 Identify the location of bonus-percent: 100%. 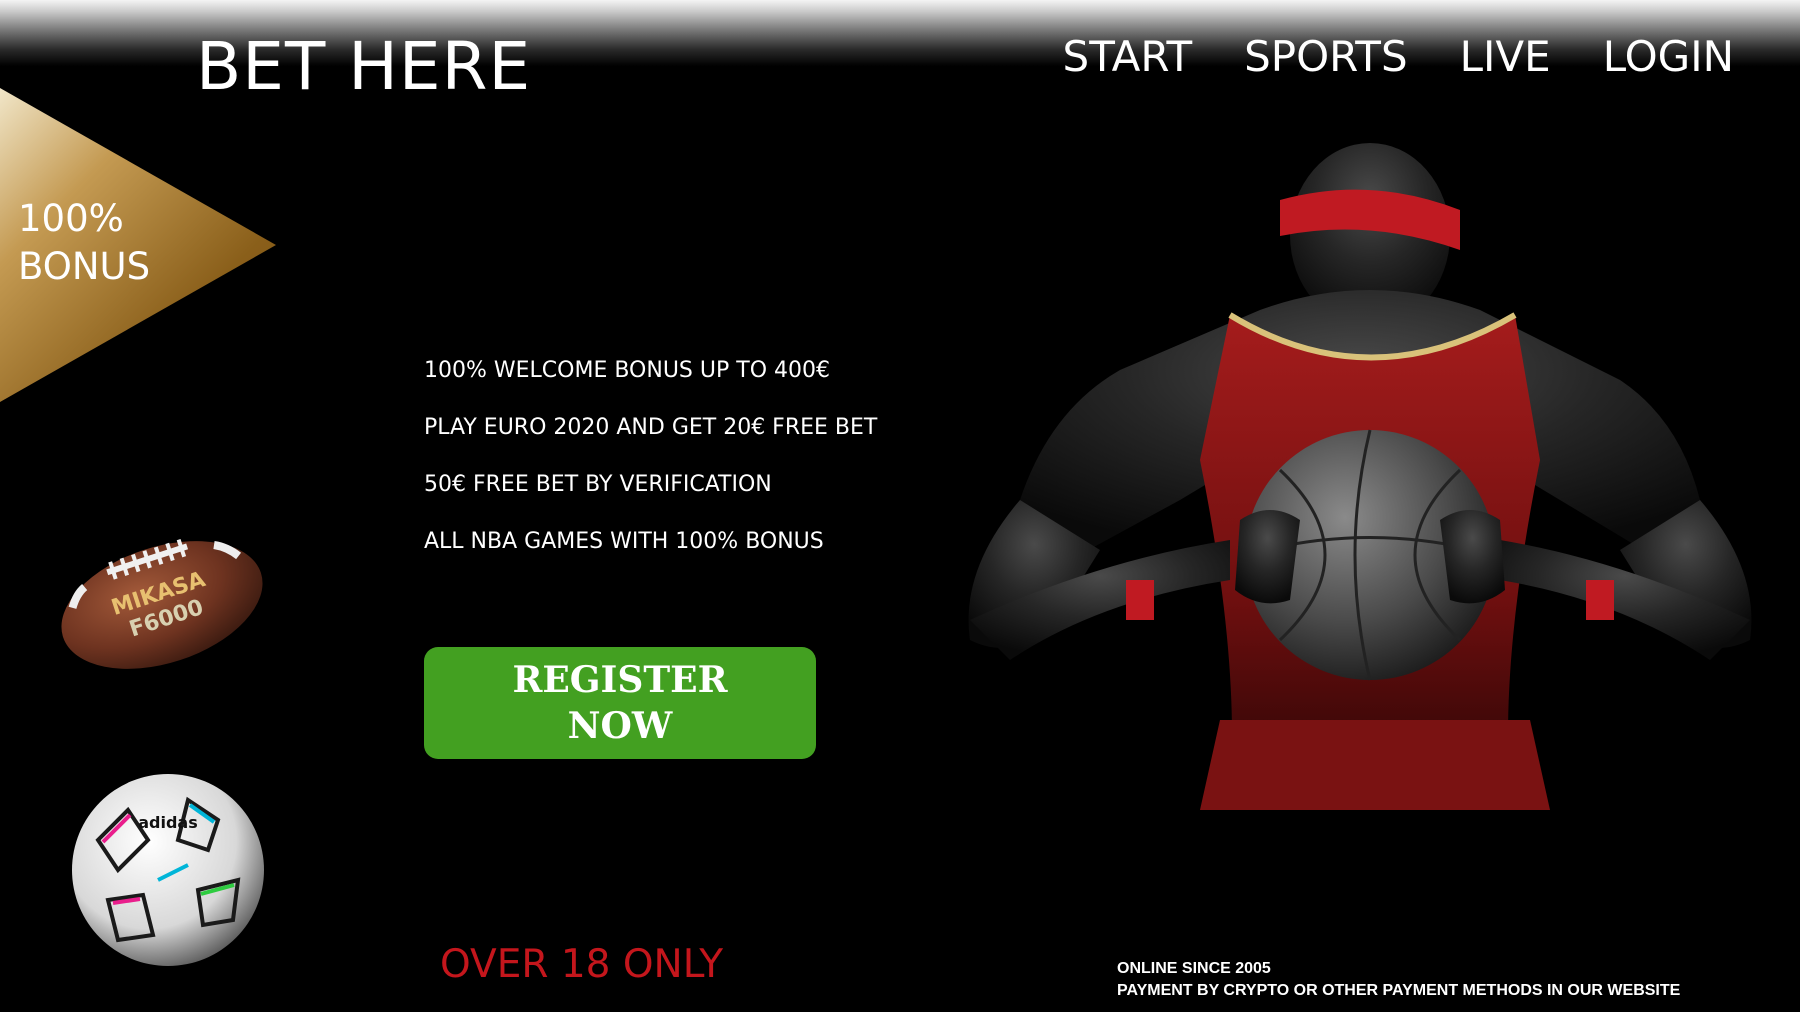
(71, 218).